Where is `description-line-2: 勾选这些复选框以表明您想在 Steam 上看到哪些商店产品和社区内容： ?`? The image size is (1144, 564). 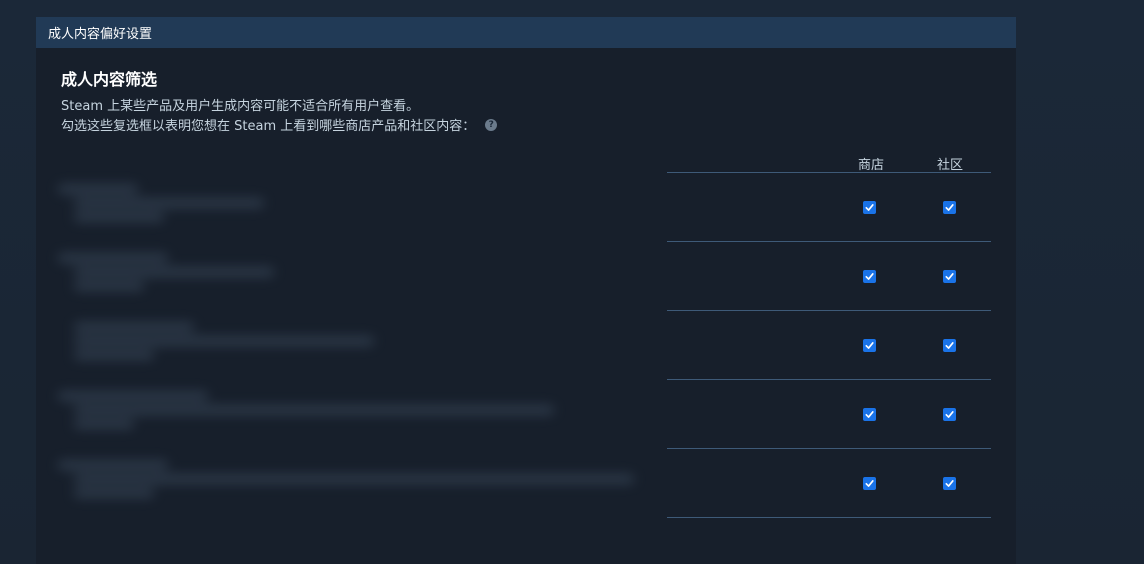 description-line-2: 勾选这些复选框以表明您想在 Steam 上看到哪些商店产品和社区内容： ? is located at coordinates (279, 124).